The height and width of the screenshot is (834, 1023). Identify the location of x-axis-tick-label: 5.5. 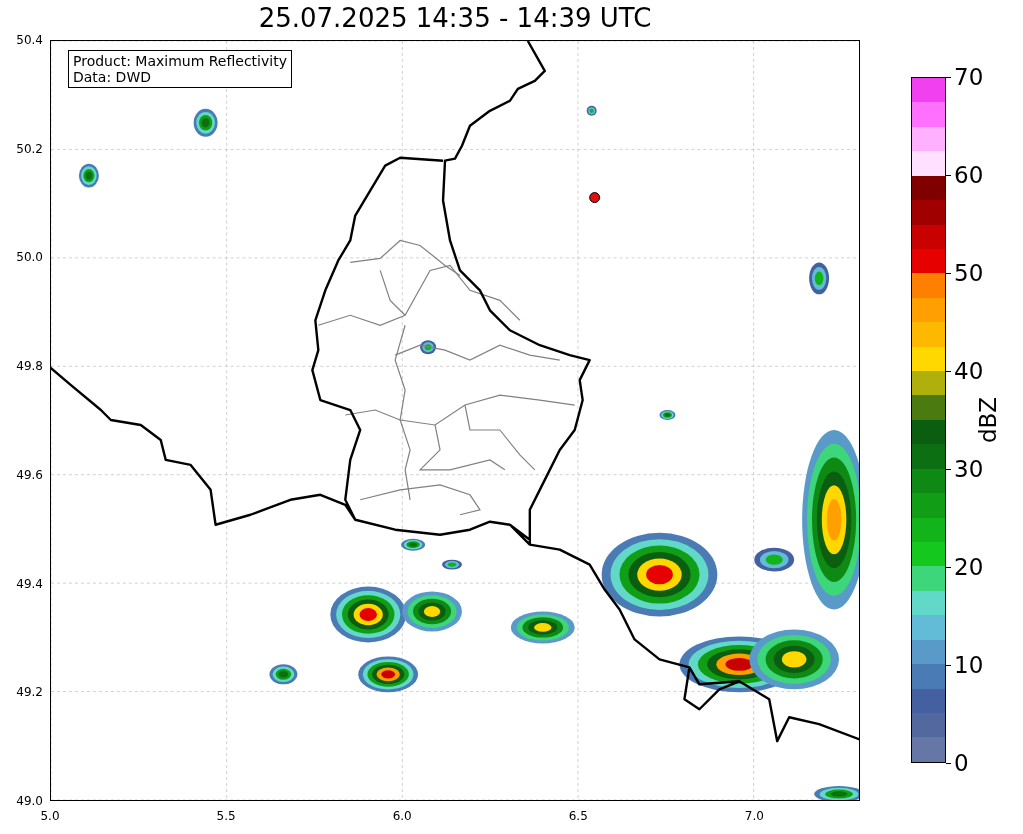
(226, 816).